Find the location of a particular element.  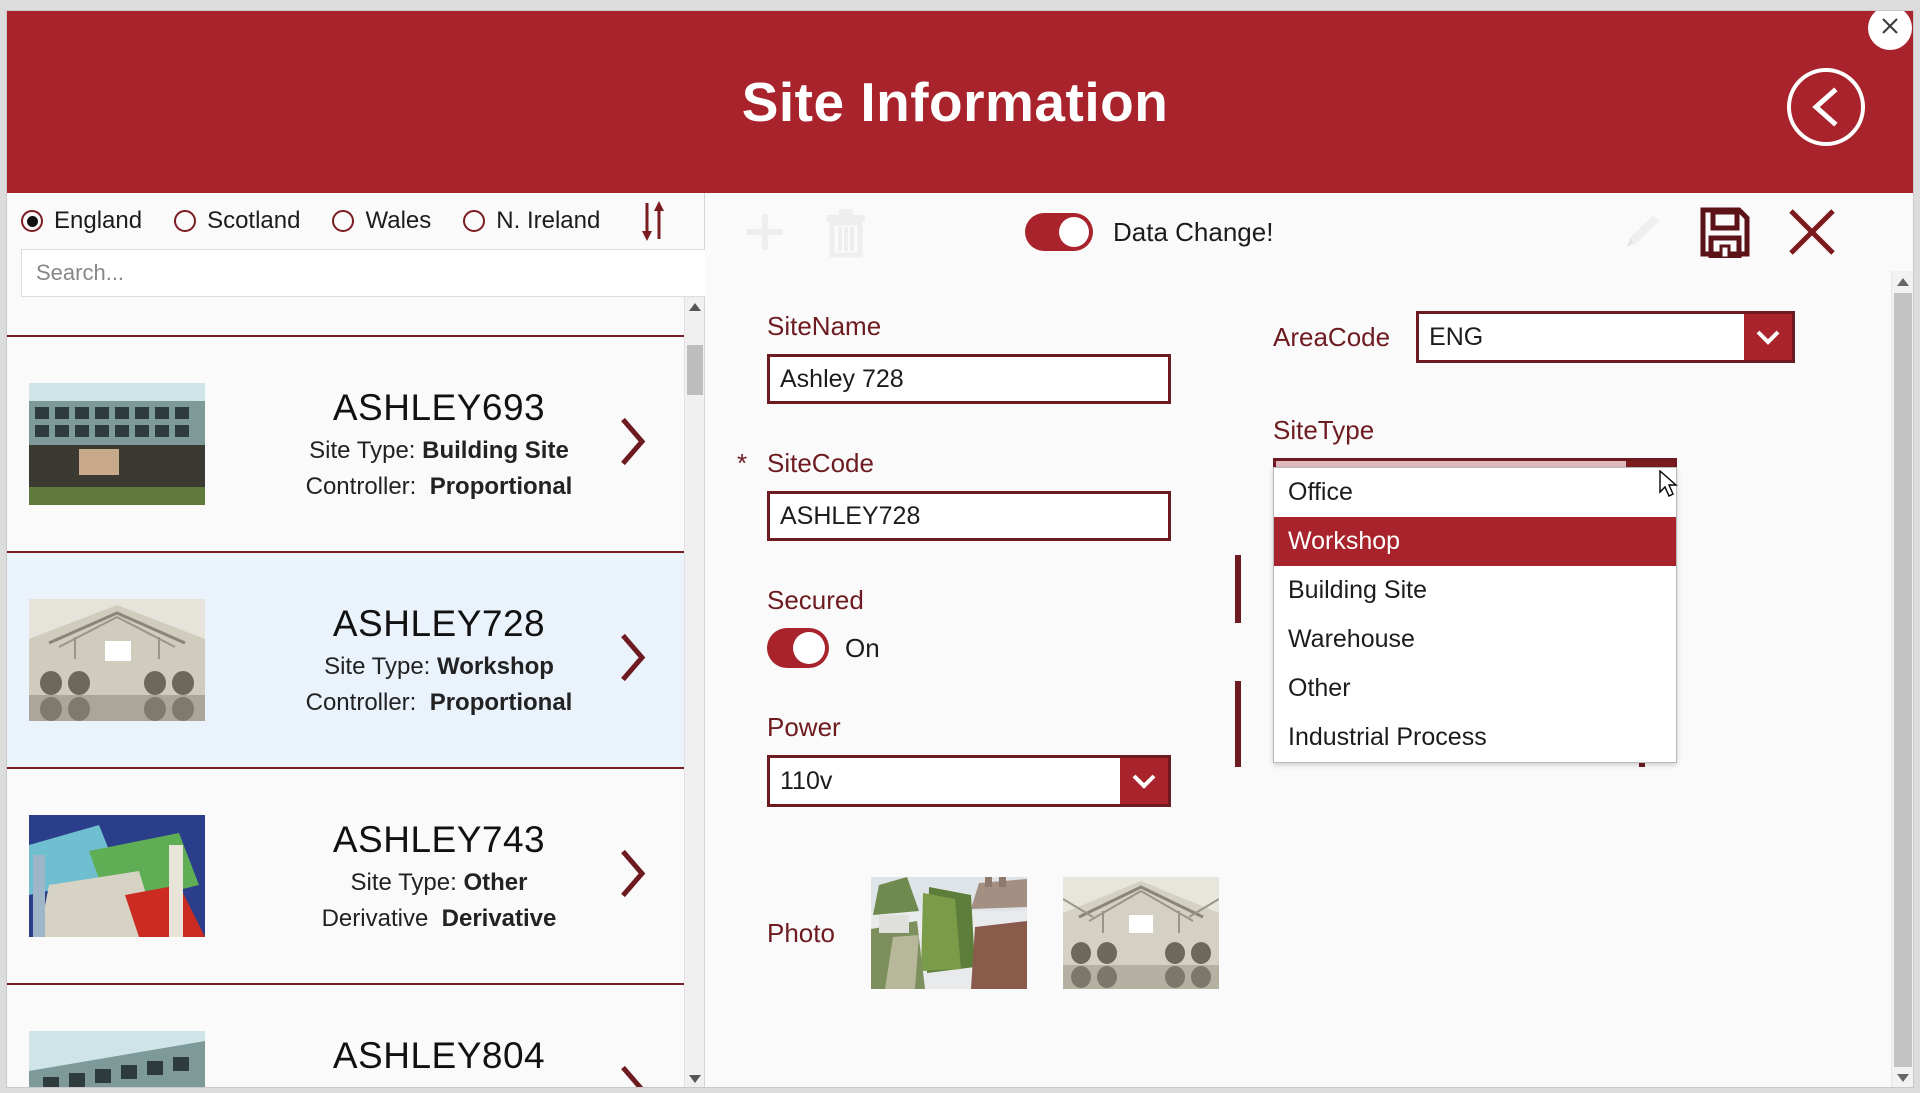

areacode-select: ENG is located at coordinates (1605, 337).